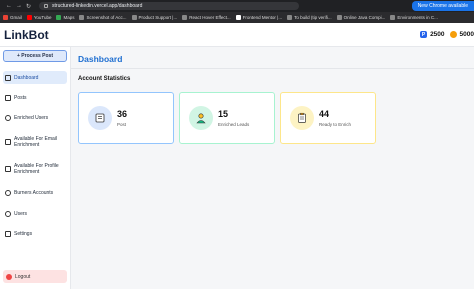  I want to click on forward-icon: →, so click(19, 6).